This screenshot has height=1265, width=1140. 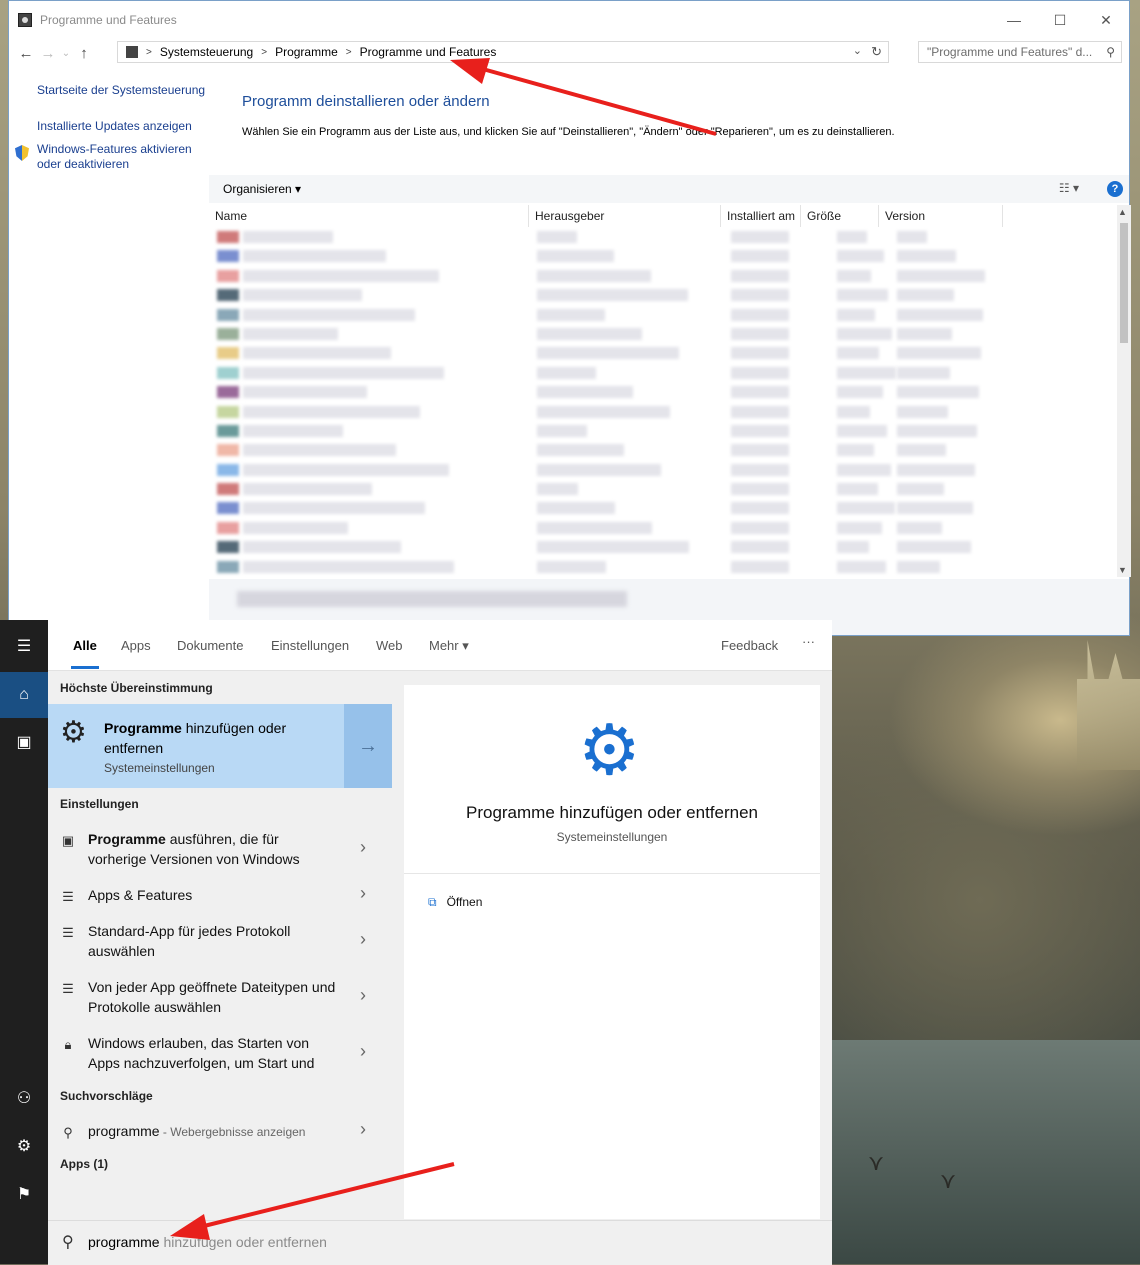 I want to click on title-bar: Programme und Features — ☐ ✕, so click(x=569, y=20).